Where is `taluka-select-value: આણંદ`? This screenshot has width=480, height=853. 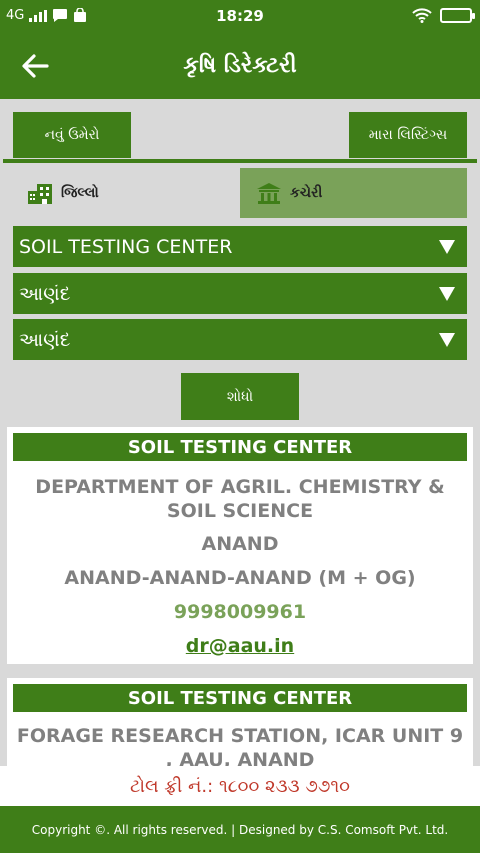
taluka-select-value: આણંદ is located at coordinates (45, 339).